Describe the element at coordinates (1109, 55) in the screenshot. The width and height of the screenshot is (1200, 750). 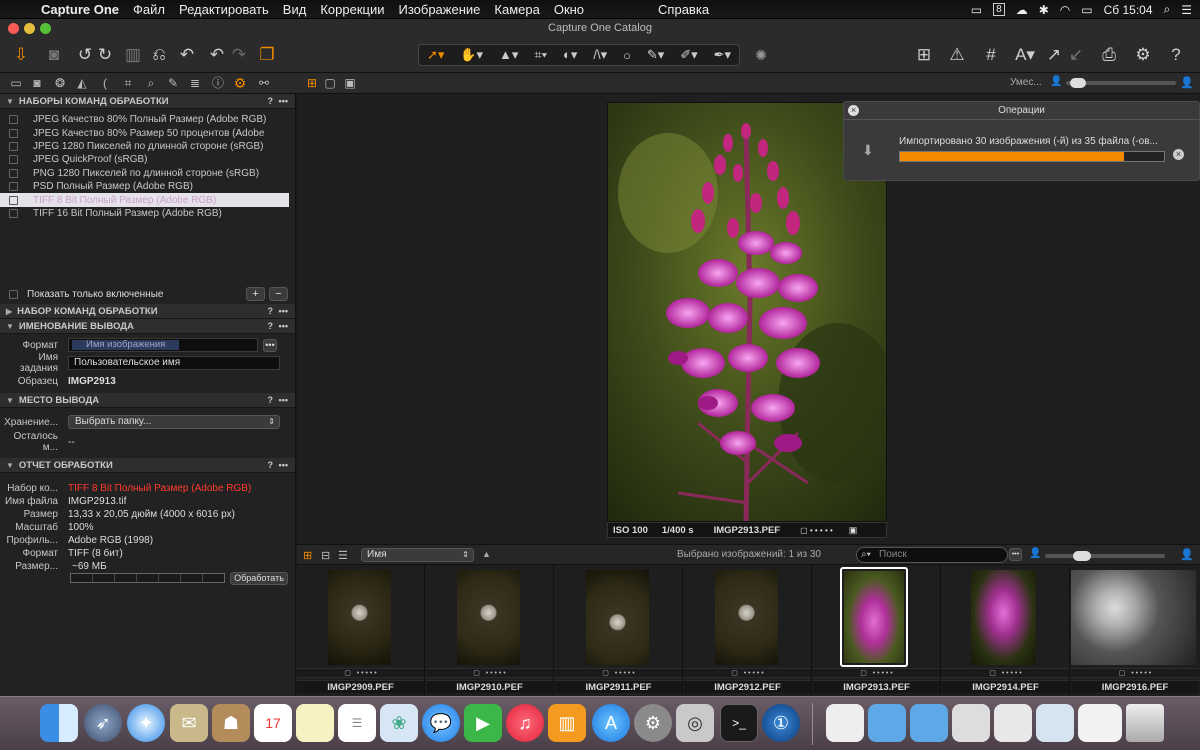
I see `print-icon: ⎙` at that location.